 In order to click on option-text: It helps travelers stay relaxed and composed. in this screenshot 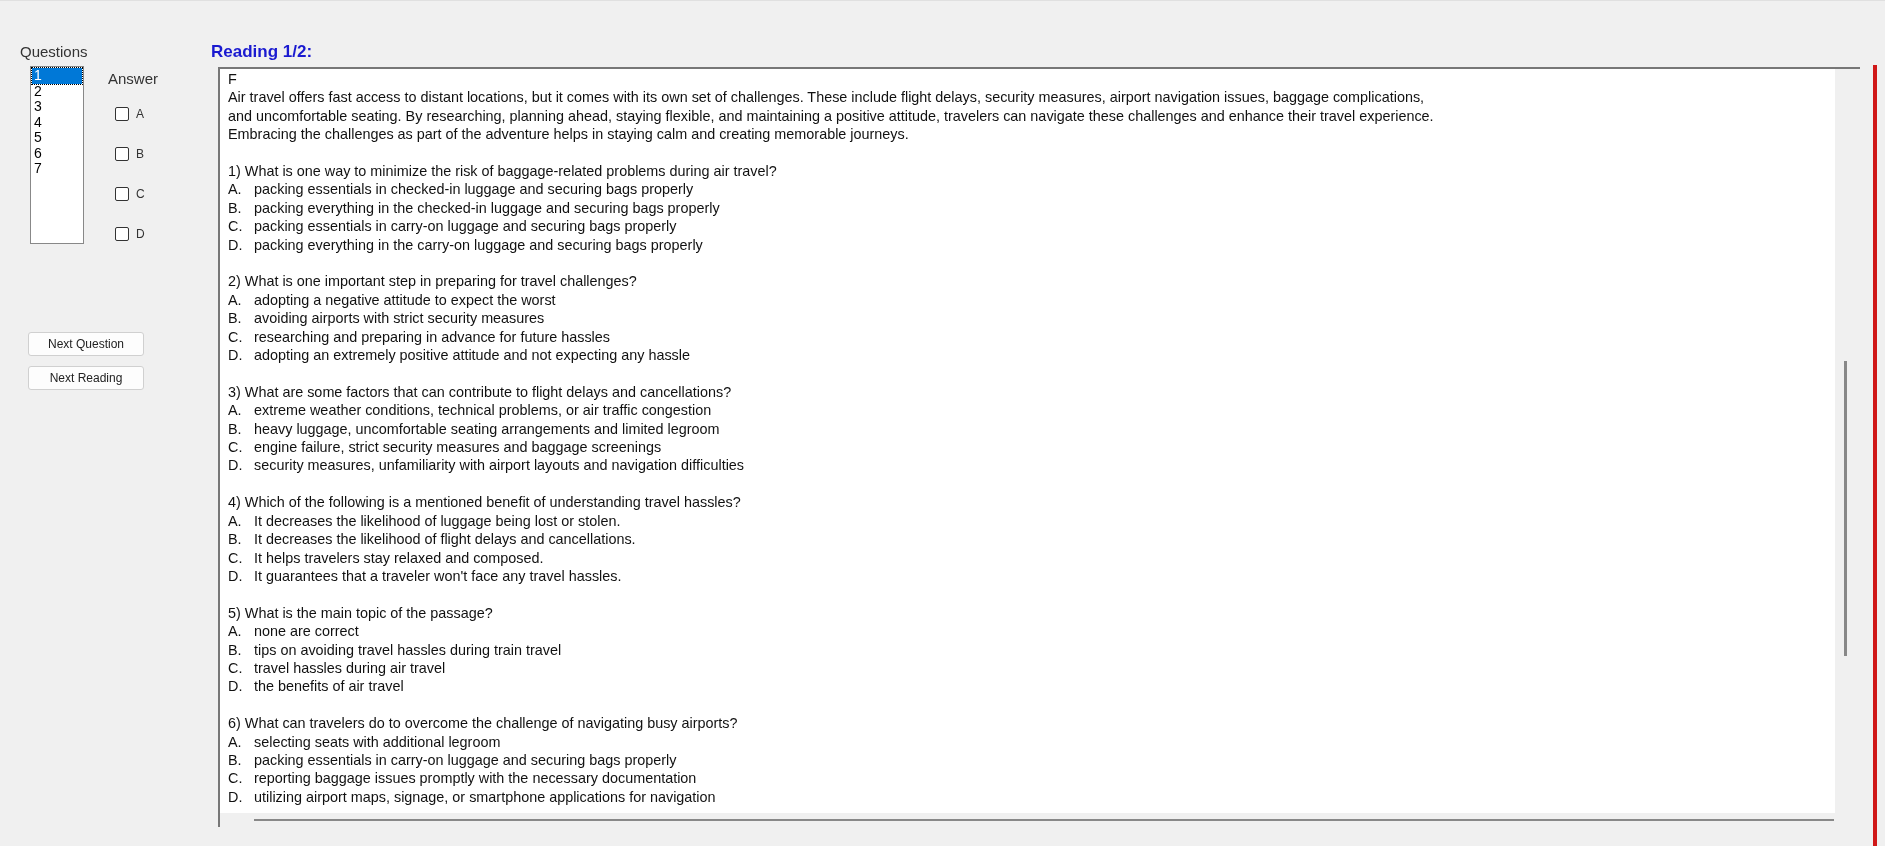, I will do `click(399, 557)`.